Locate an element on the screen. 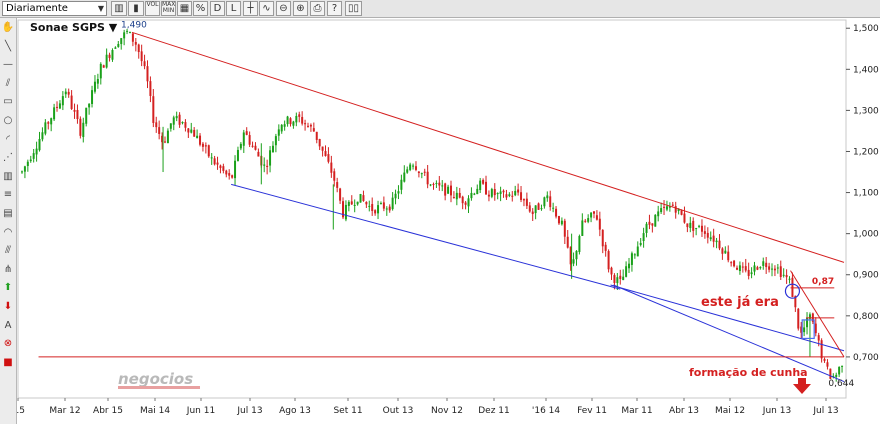  period-select: Diariamente ▼ is located at coordinates (54, 8).